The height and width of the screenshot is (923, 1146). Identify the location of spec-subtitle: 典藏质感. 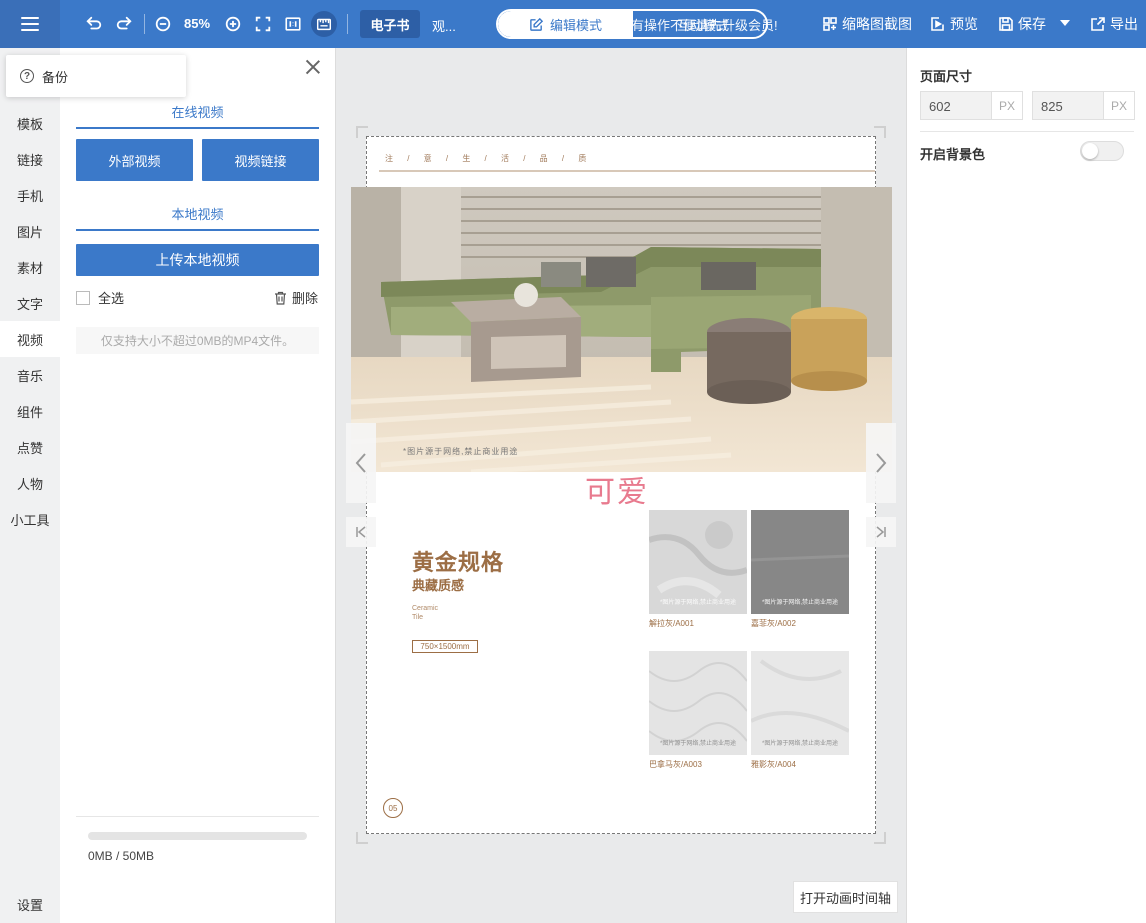
(438, 584).